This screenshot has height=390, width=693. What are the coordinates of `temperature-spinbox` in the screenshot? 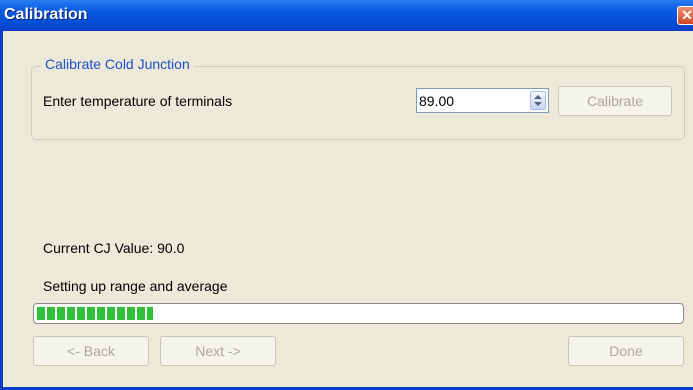 It's located at (482, 100).